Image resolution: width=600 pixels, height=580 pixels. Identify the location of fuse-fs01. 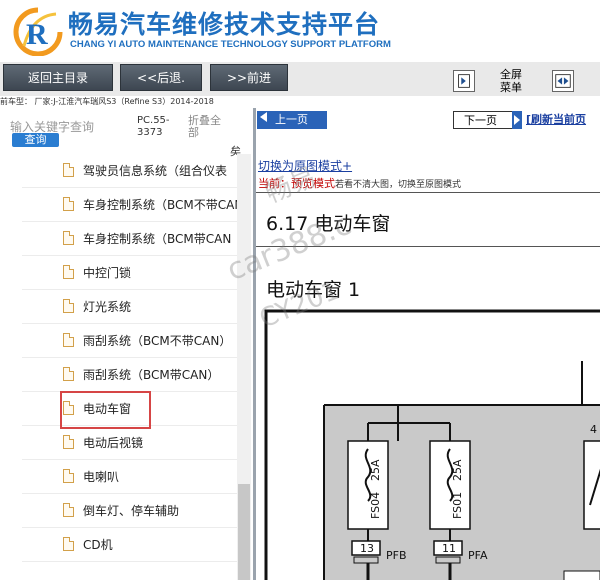
(450, 485).